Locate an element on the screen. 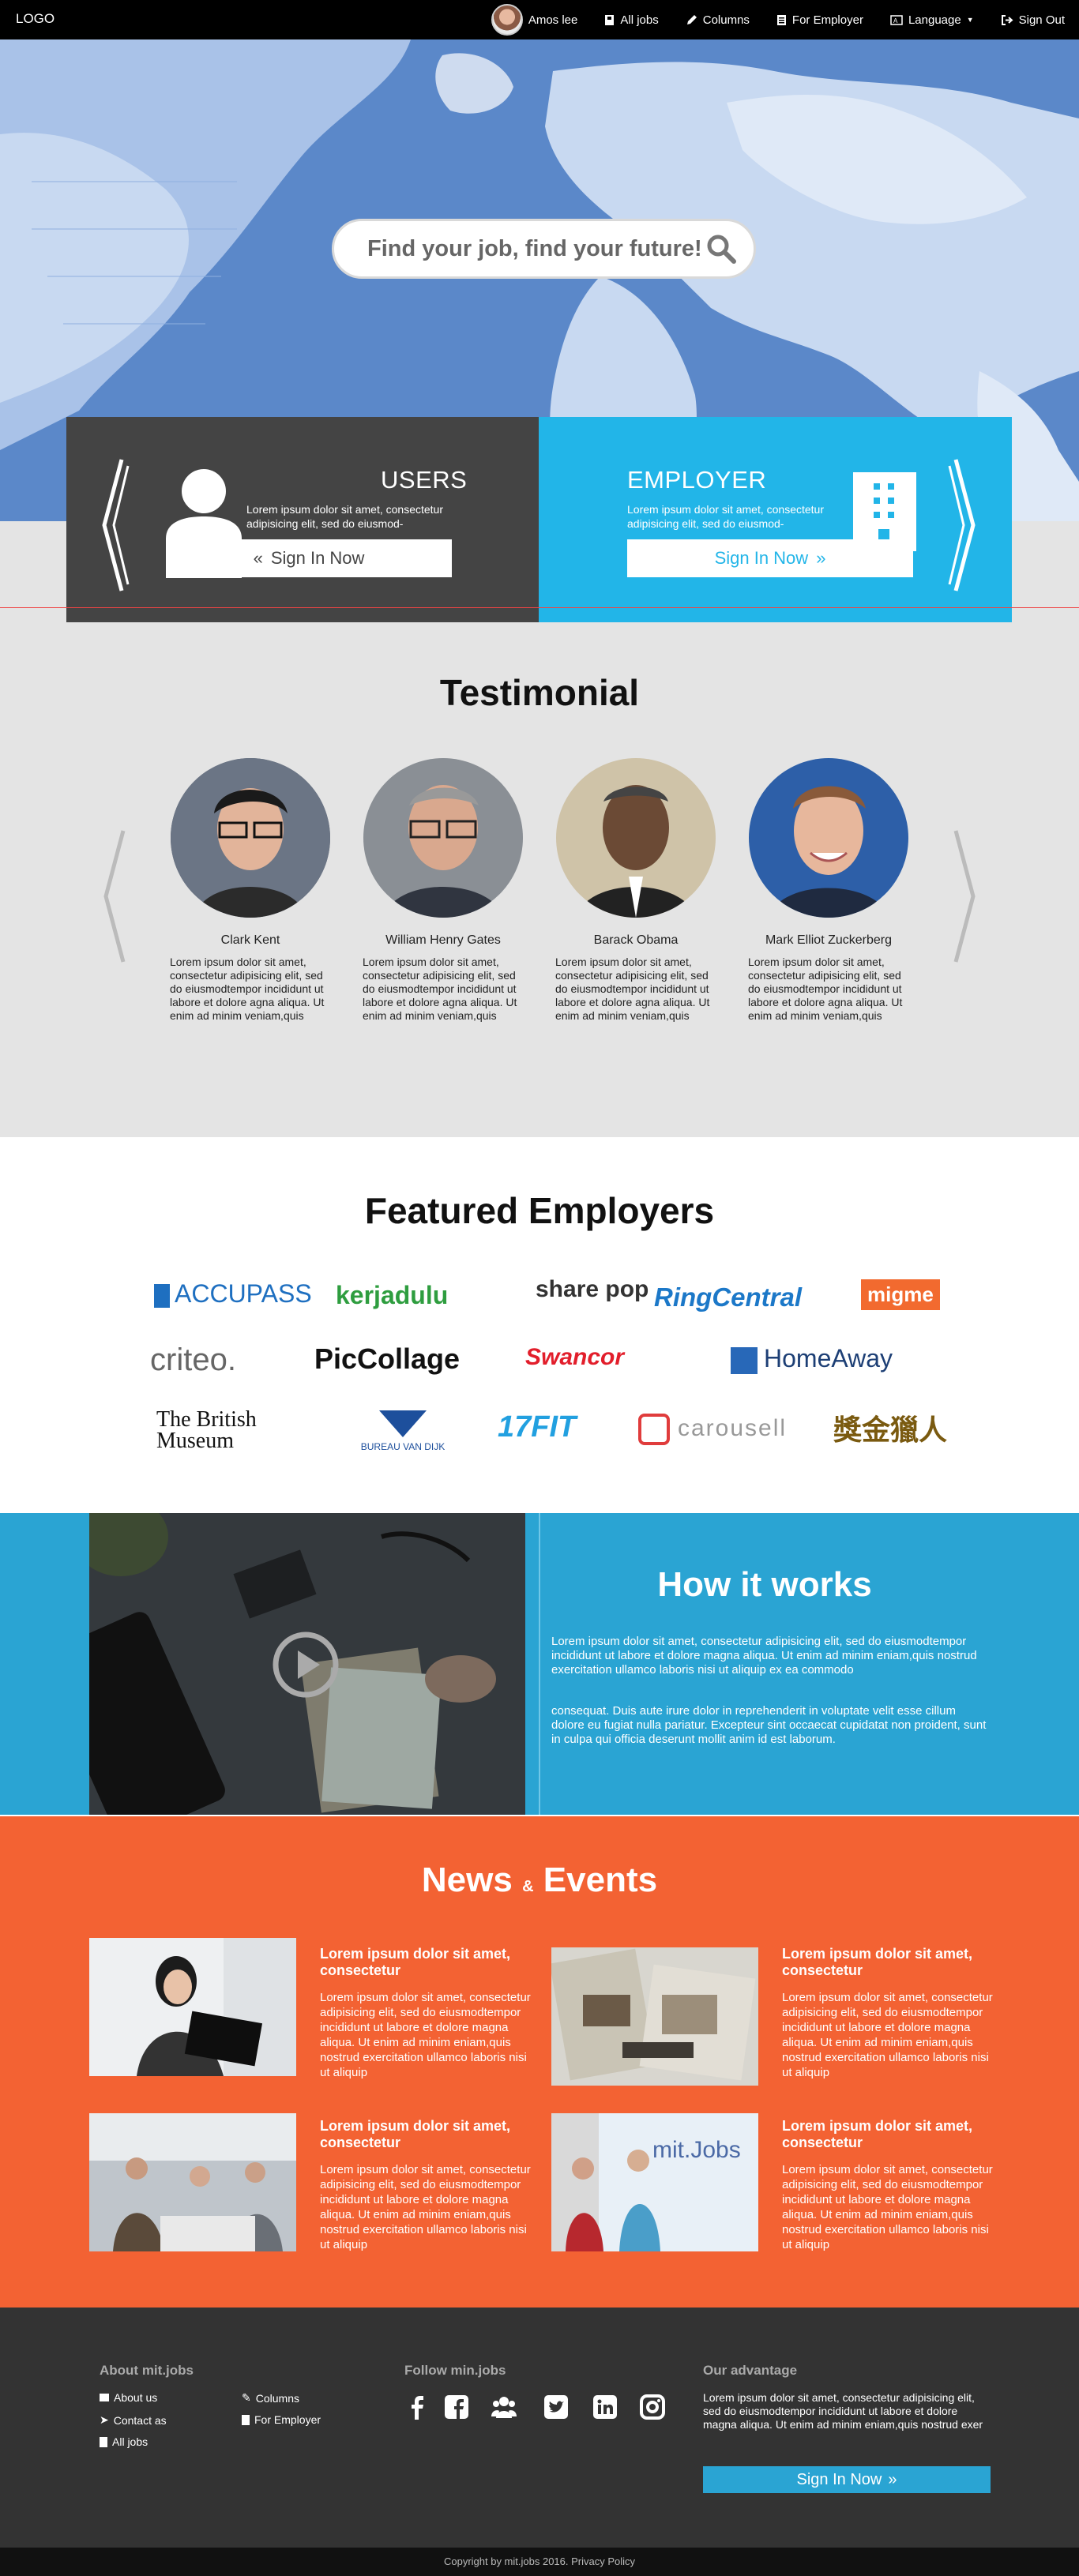 The image size is (1079, 2576). nav-columns: Columns is located at coordinates (718, 20).